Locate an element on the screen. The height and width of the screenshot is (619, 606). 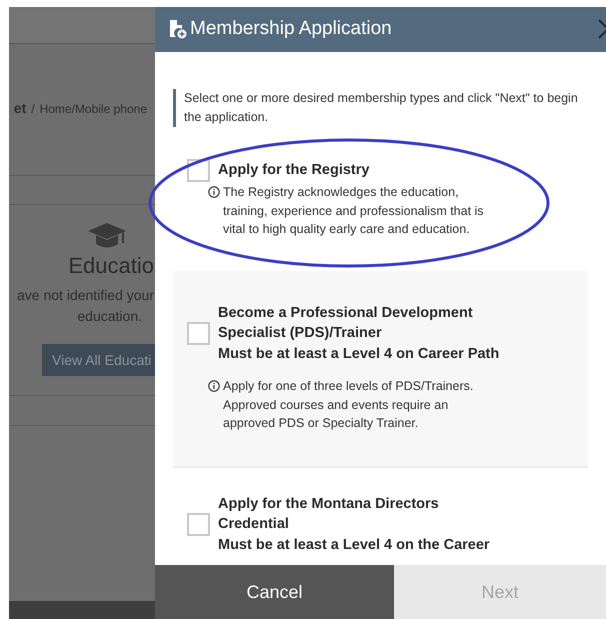
modal-title: Membership Application is located at coordinates (291, 29).